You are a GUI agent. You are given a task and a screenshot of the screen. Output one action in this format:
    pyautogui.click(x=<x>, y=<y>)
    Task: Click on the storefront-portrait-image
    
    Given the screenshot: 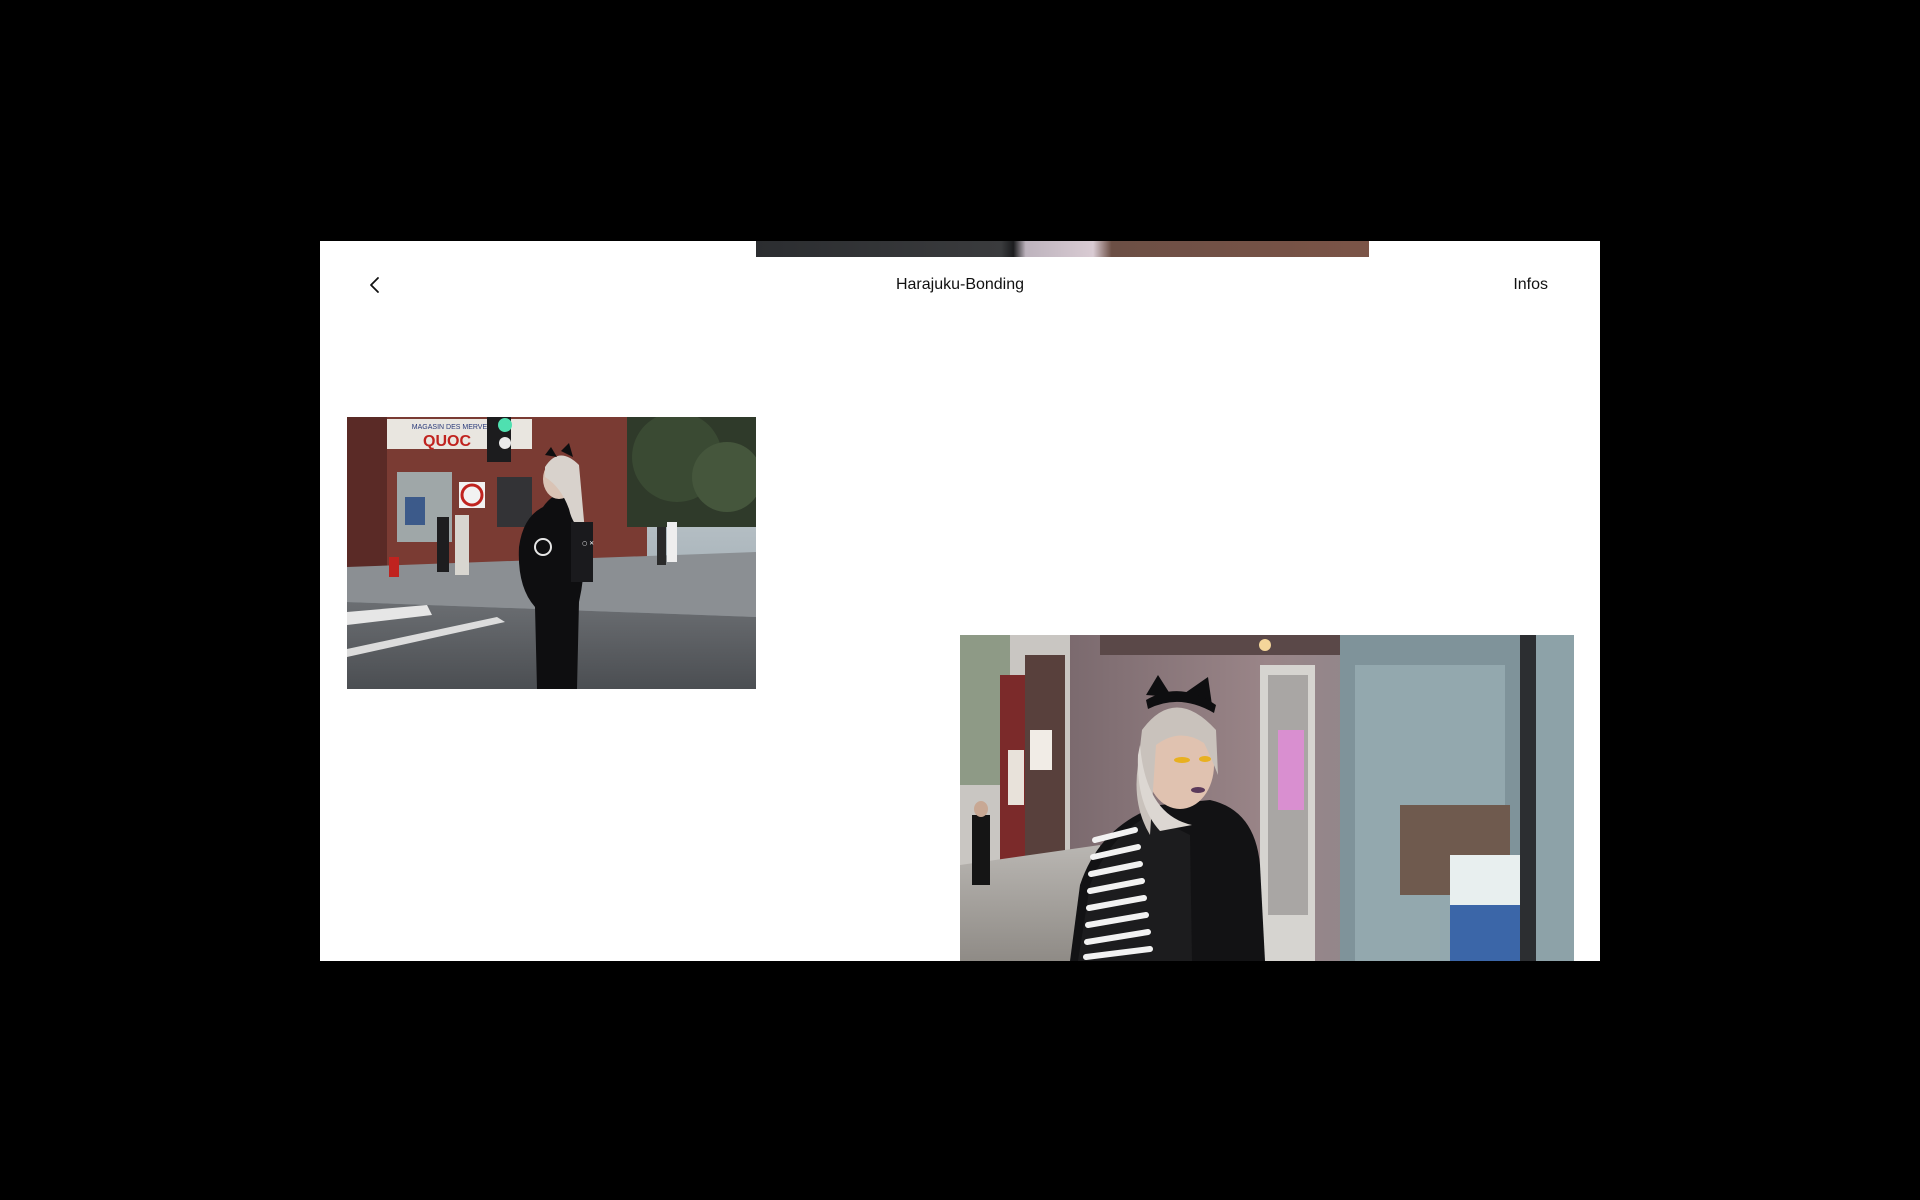 What is the action you would take?
    pyautogui.click(x=1267, y=798)
    